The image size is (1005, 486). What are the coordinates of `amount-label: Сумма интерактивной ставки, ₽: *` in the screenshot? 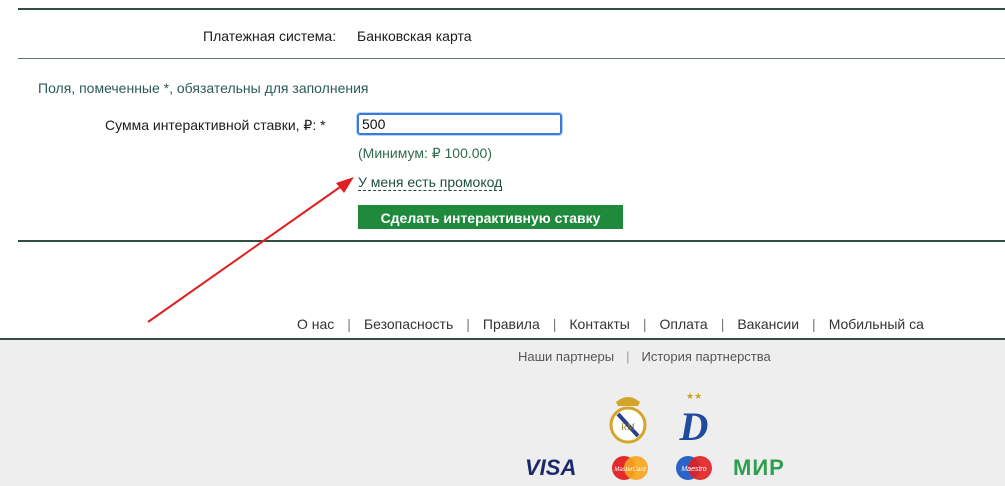 It's located at (215, 125).